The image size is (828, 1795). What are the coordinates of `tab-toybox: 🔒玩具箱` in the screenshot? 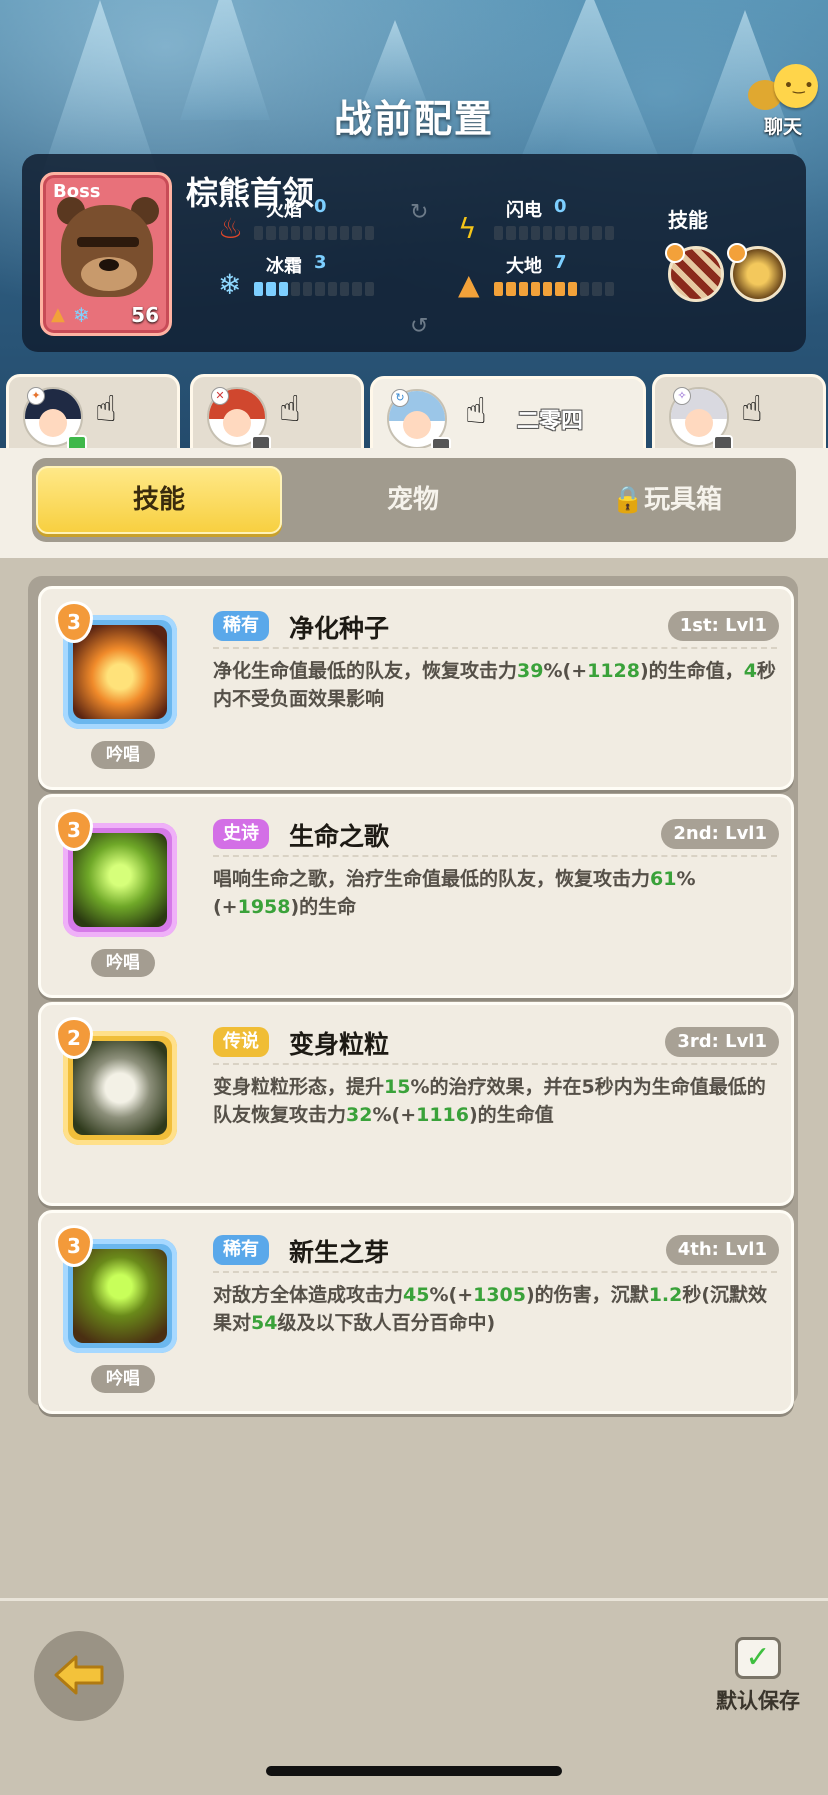 It's located at (667, 500).